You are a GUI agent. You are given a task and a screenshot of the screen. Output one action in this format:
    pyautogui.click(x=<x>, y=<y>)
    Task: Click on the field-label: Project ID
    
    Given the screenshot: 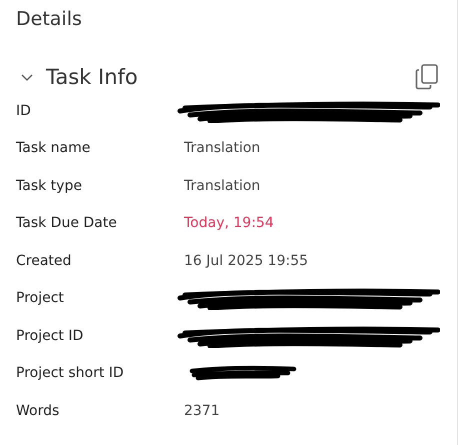 What is the action you would take?
    pyautogui.click(x=50, y=336)
    